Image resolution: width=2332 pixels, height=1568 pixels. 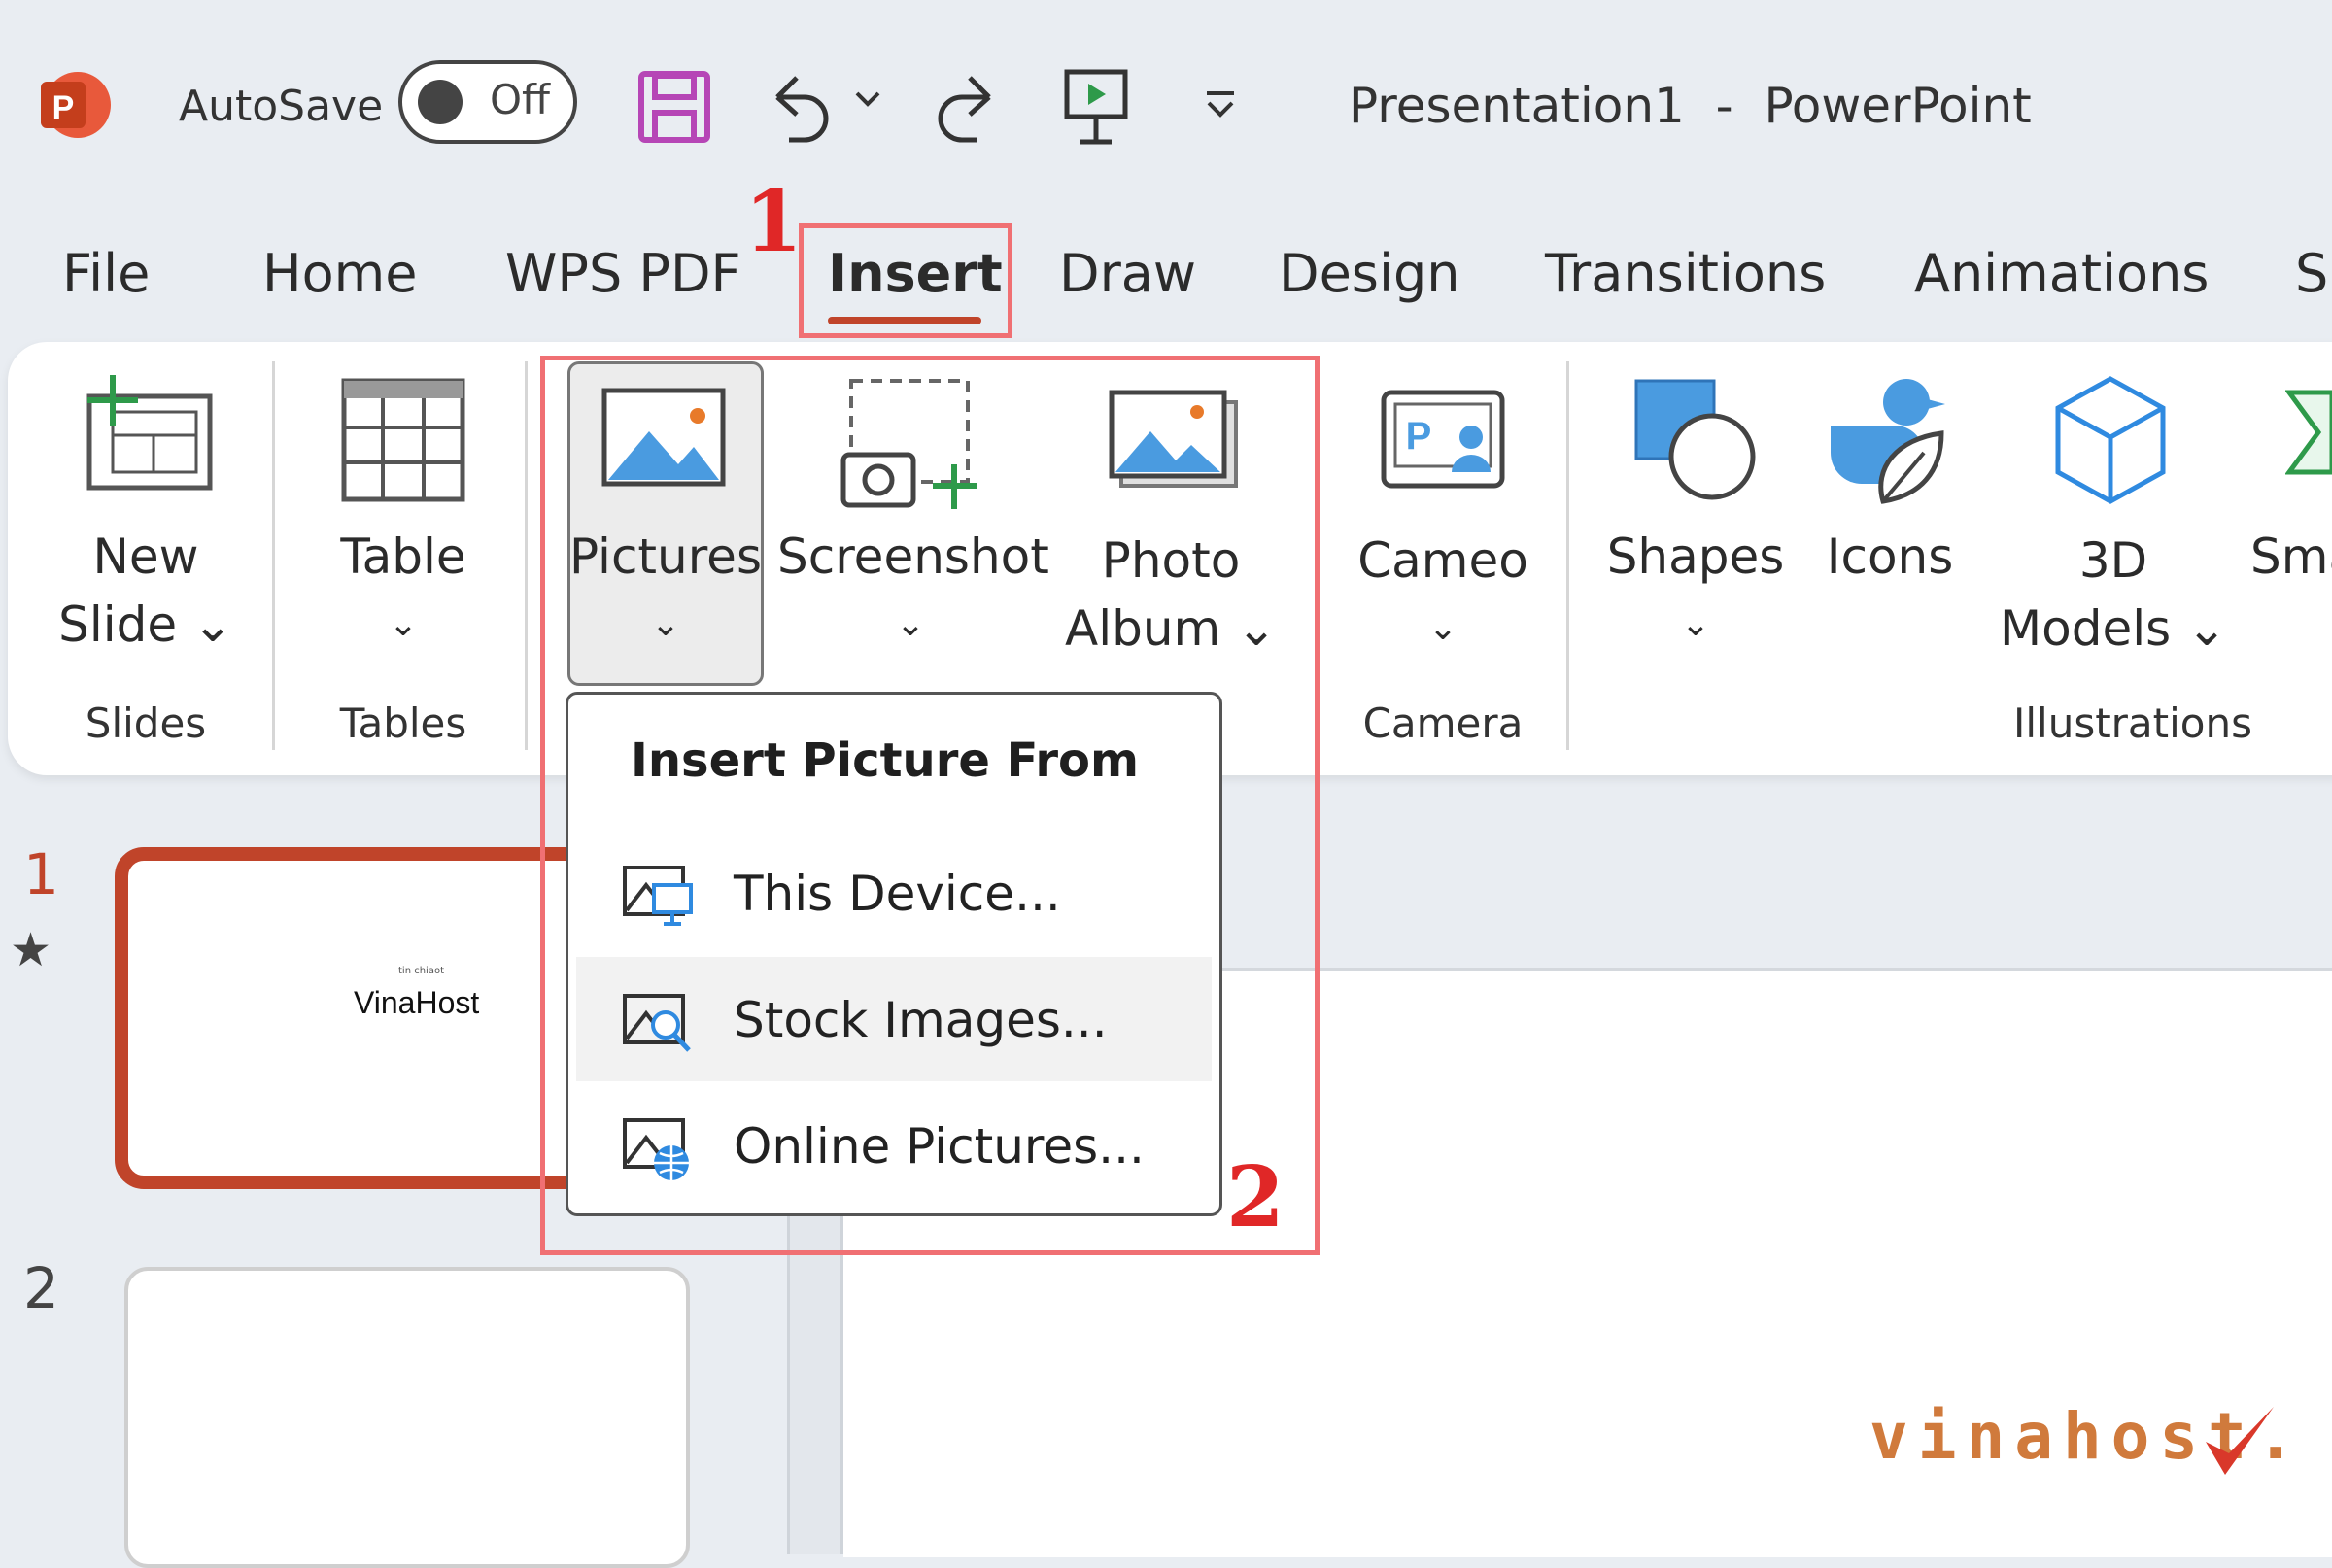 What do you see at coordinates (403, 723) in the screenshot?
I see `group-label-tables: Tables` at bounding box center [403, 723].